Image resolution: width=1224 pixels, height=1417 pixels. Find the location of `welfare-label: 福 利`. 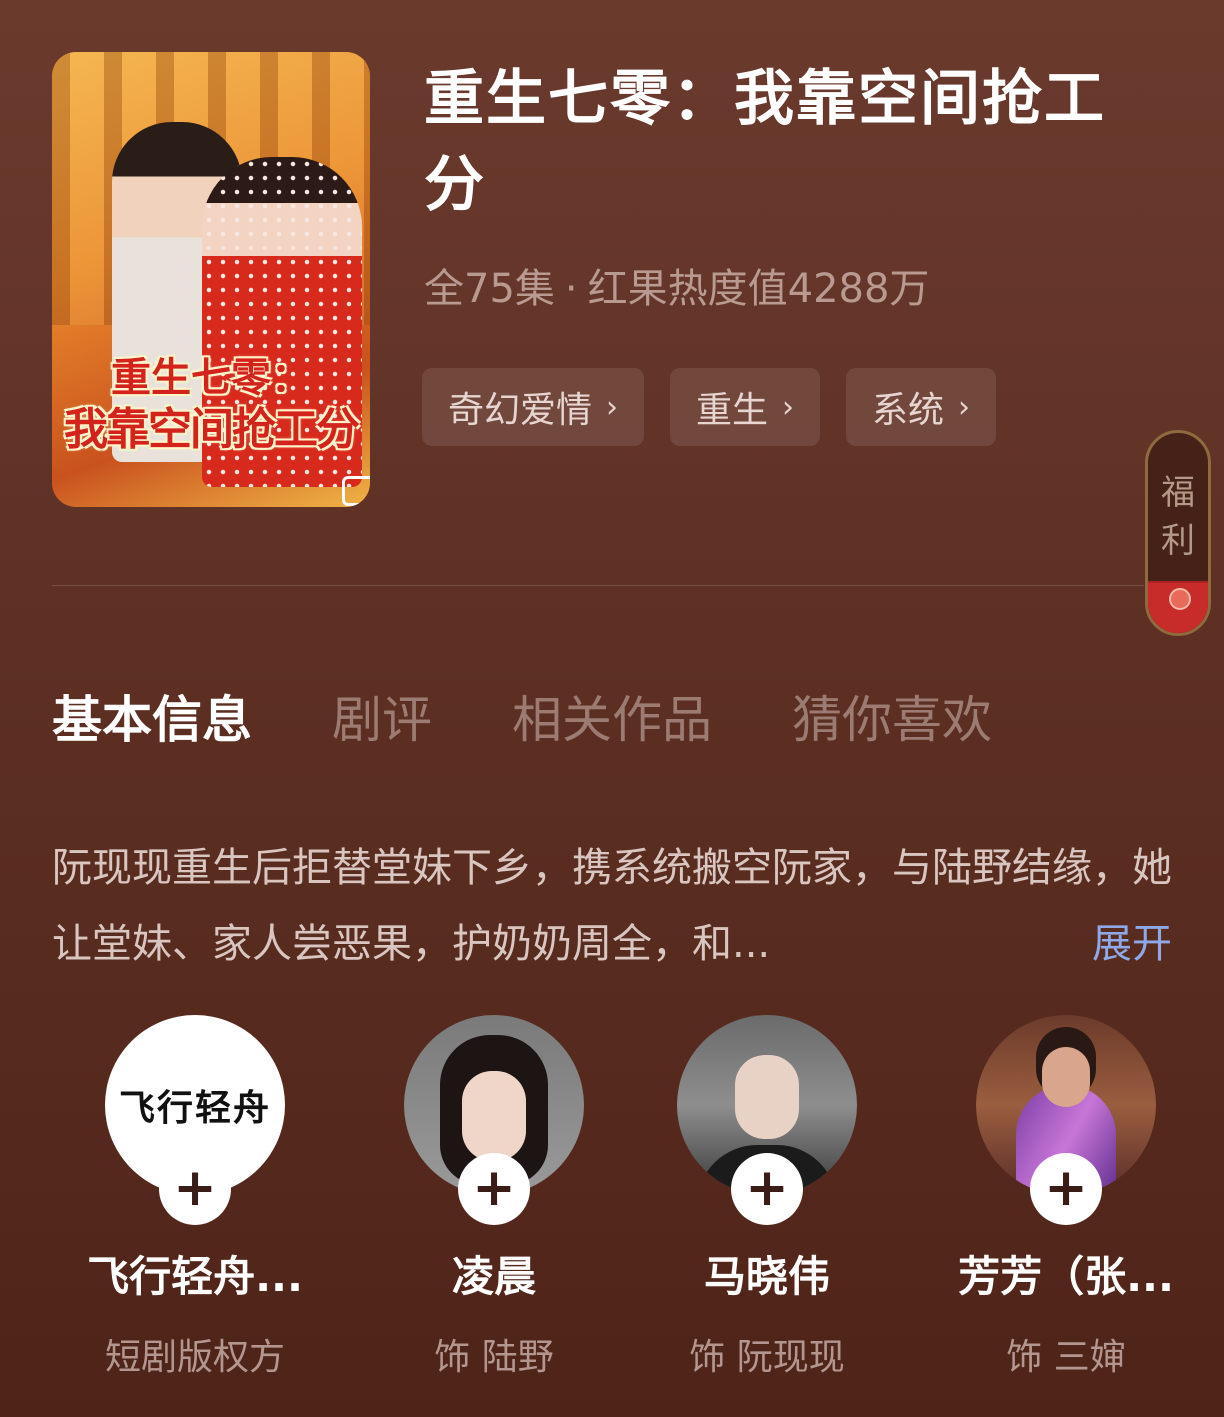

welfare-label: 福 利 is located at coordinates (1178, 517).